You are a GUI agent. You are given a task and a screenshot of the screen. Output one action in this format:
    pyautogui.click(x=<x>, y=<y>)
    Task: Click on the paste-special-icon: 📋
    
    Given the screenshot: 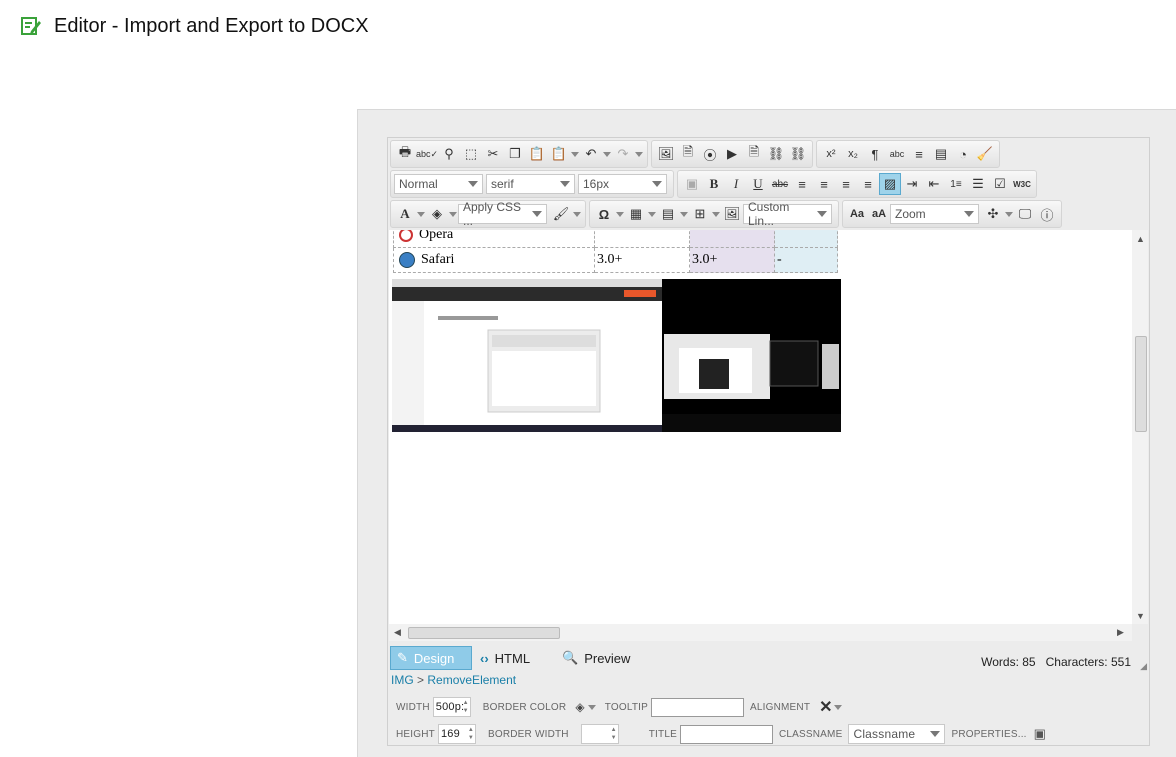 What is the action you would take?
    pyautogui.click(x=559, y=154)
    